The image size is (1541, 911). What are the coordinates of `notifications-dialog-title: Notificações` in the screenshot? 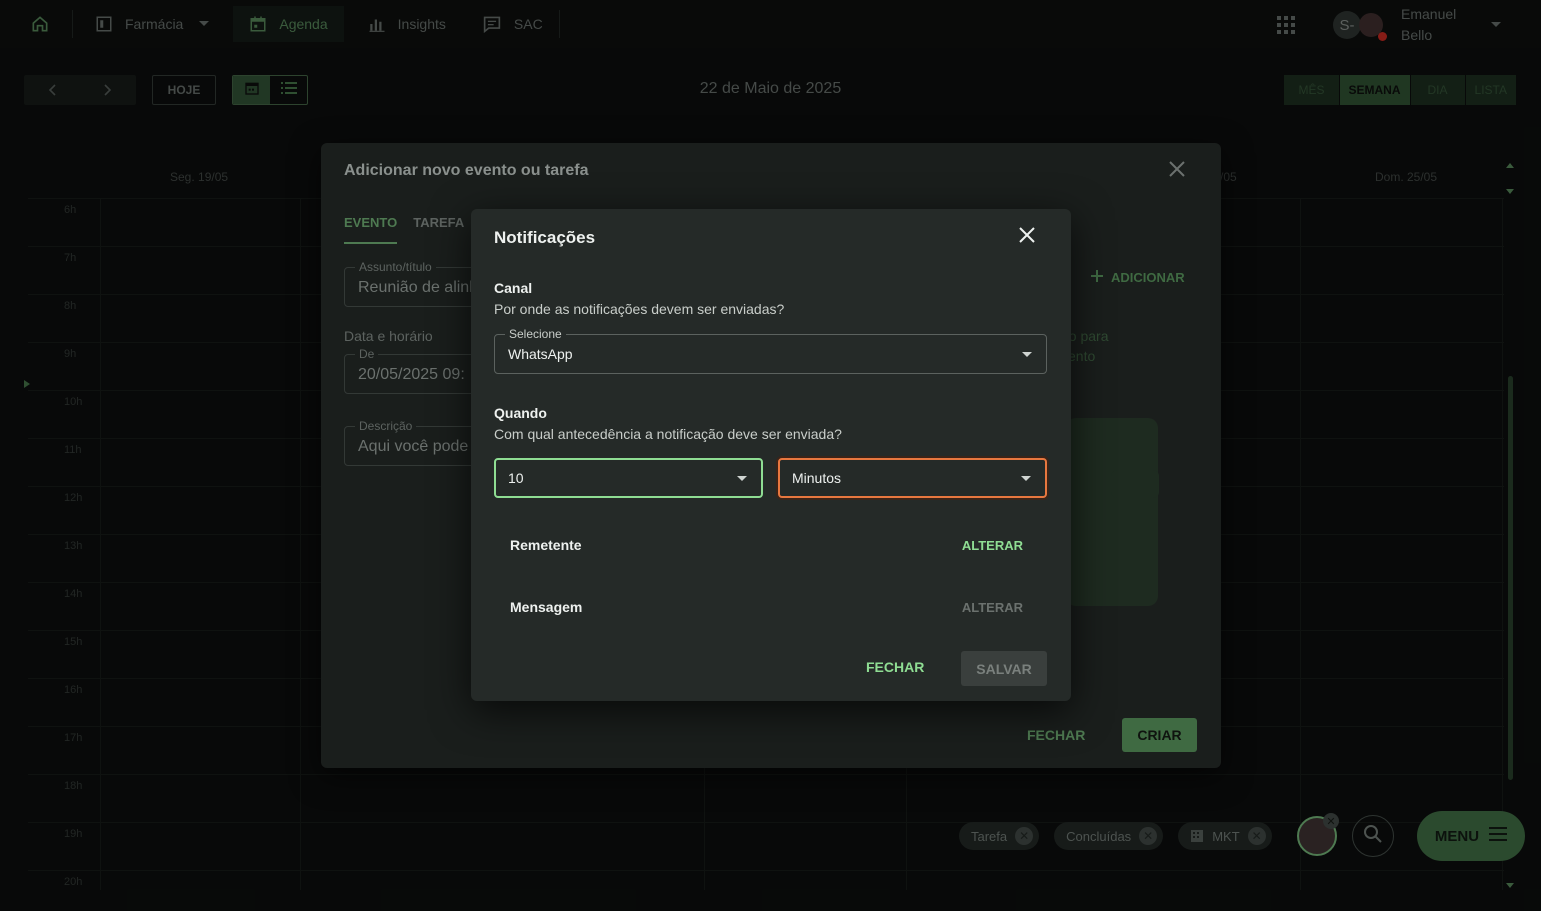 It's located at (545, 237).